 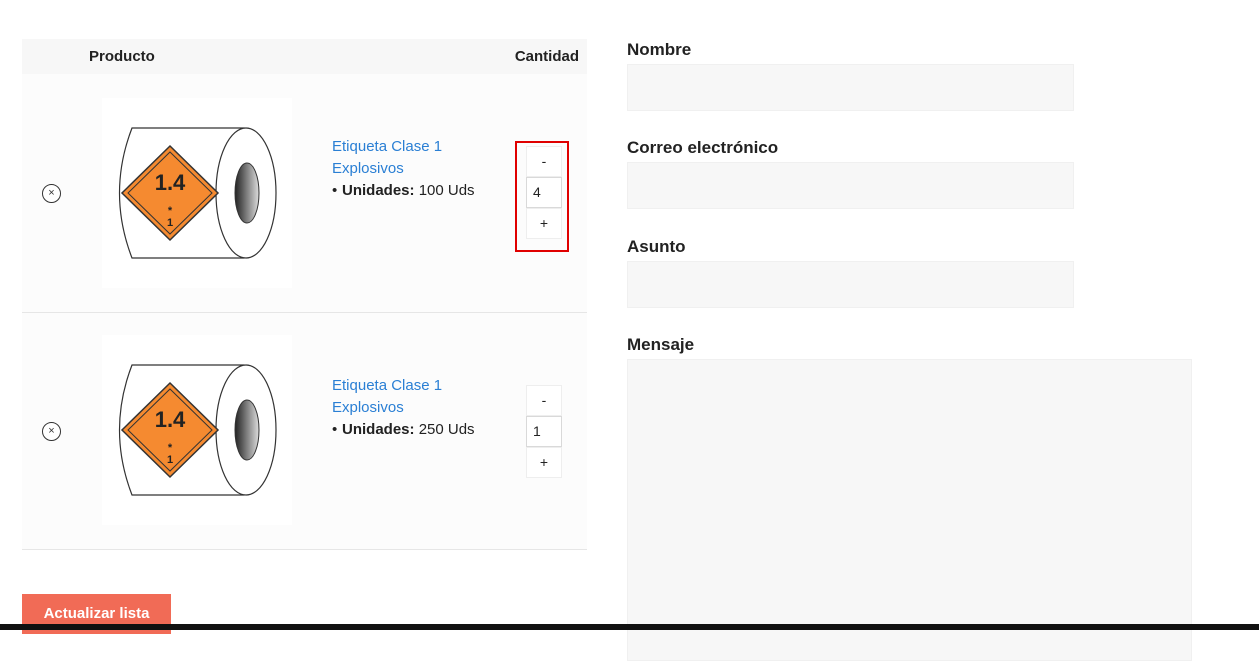 I want to click on attr-units: Unidades: 250 Uds, so click(x=419, y=430).